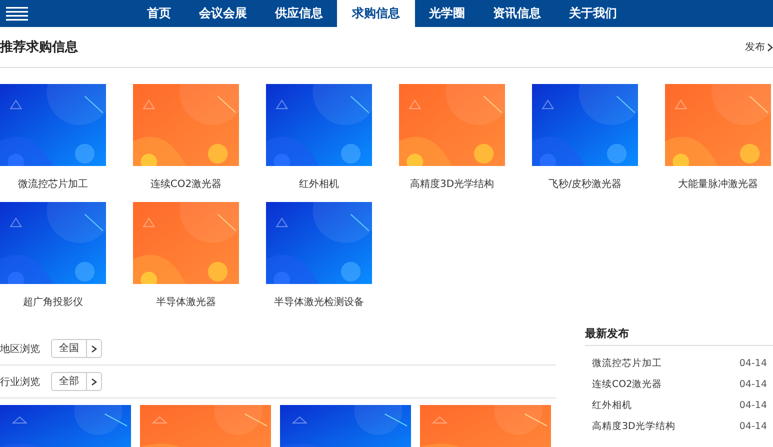 The image size is (773, 447). Describe the element at coordinates (53, 184) in the screenshot. I see `card-caption: 微流控芯片加工` at that location.